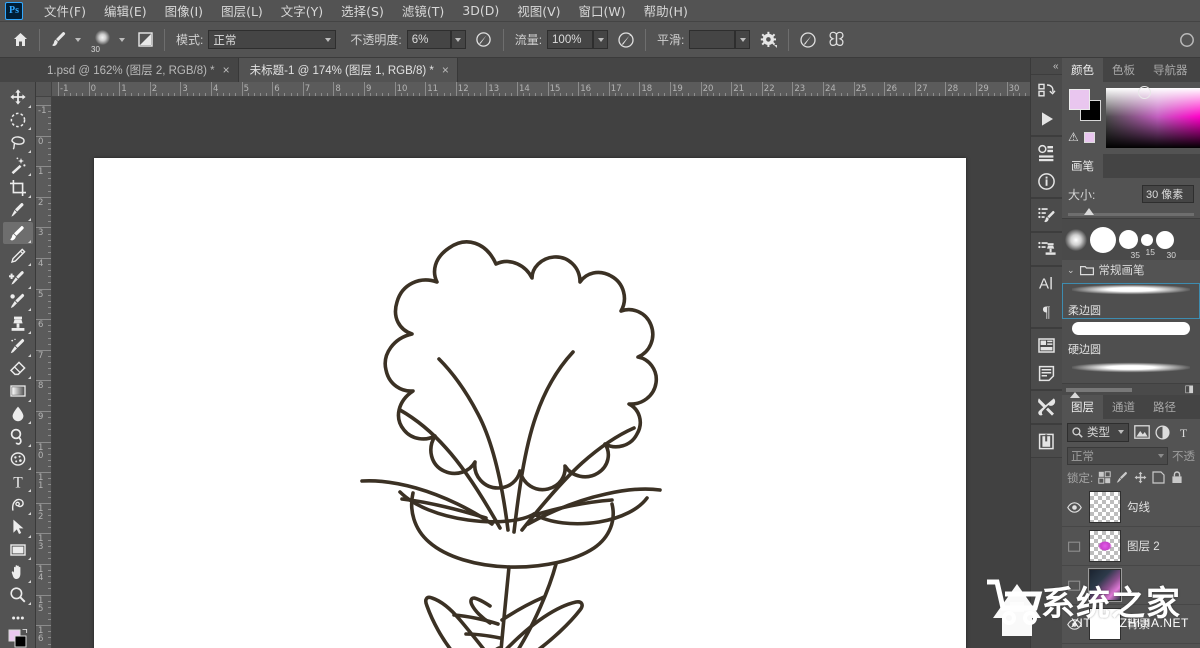 The width and height of the screenshot is (1200, 648). What do you see at coordinates (538, 11) in the screenshot?
I see `menu-view: 视图(V)` at bounding box center [538, 11].